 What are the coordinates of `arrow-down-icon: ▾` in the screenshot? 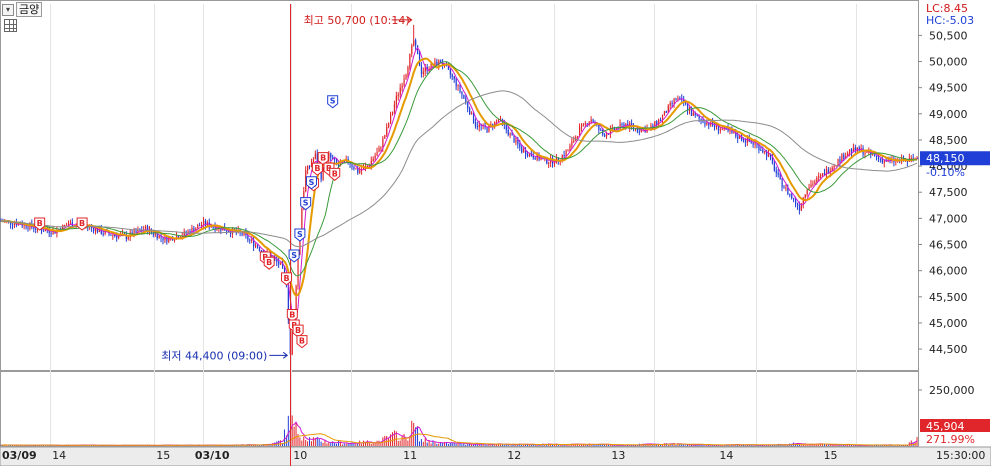 It's located at (8, 9).